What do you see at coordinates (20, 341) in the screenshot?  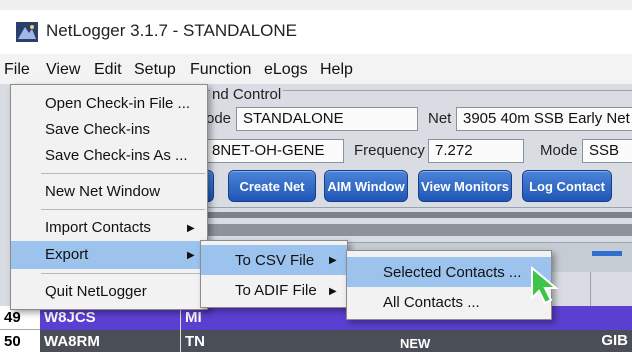 I see `row-number: 50` at bounding box center [20, 341].